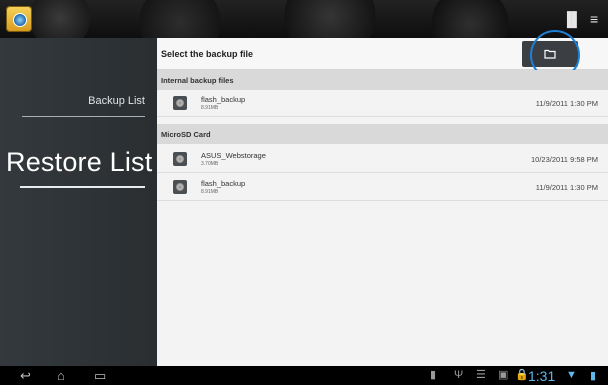  Describe the element at coordinates (382, 134) in the screenshot. I see `section-header-microsd: MicroSD Card` at that location.